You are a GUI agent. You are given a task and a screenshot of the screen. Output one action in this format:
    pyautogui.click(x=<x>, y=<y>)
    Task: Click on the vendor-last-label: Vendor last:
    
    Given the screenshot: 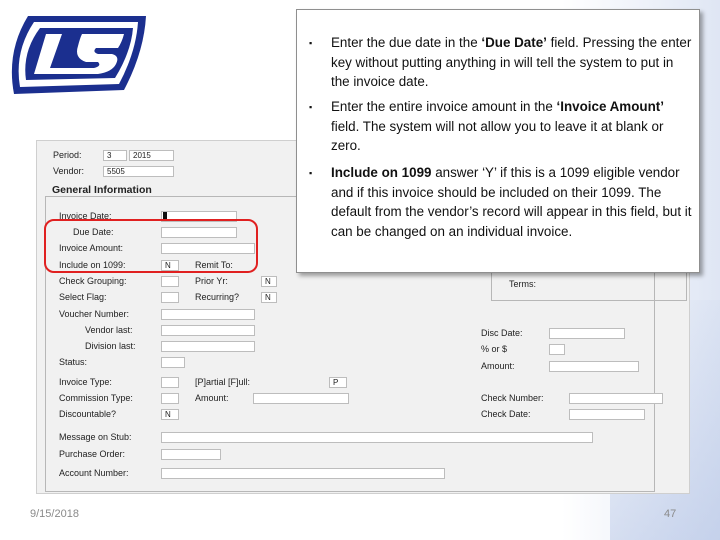 What is the action you would take?
    pyautogui.click(x=109, y=330)
    